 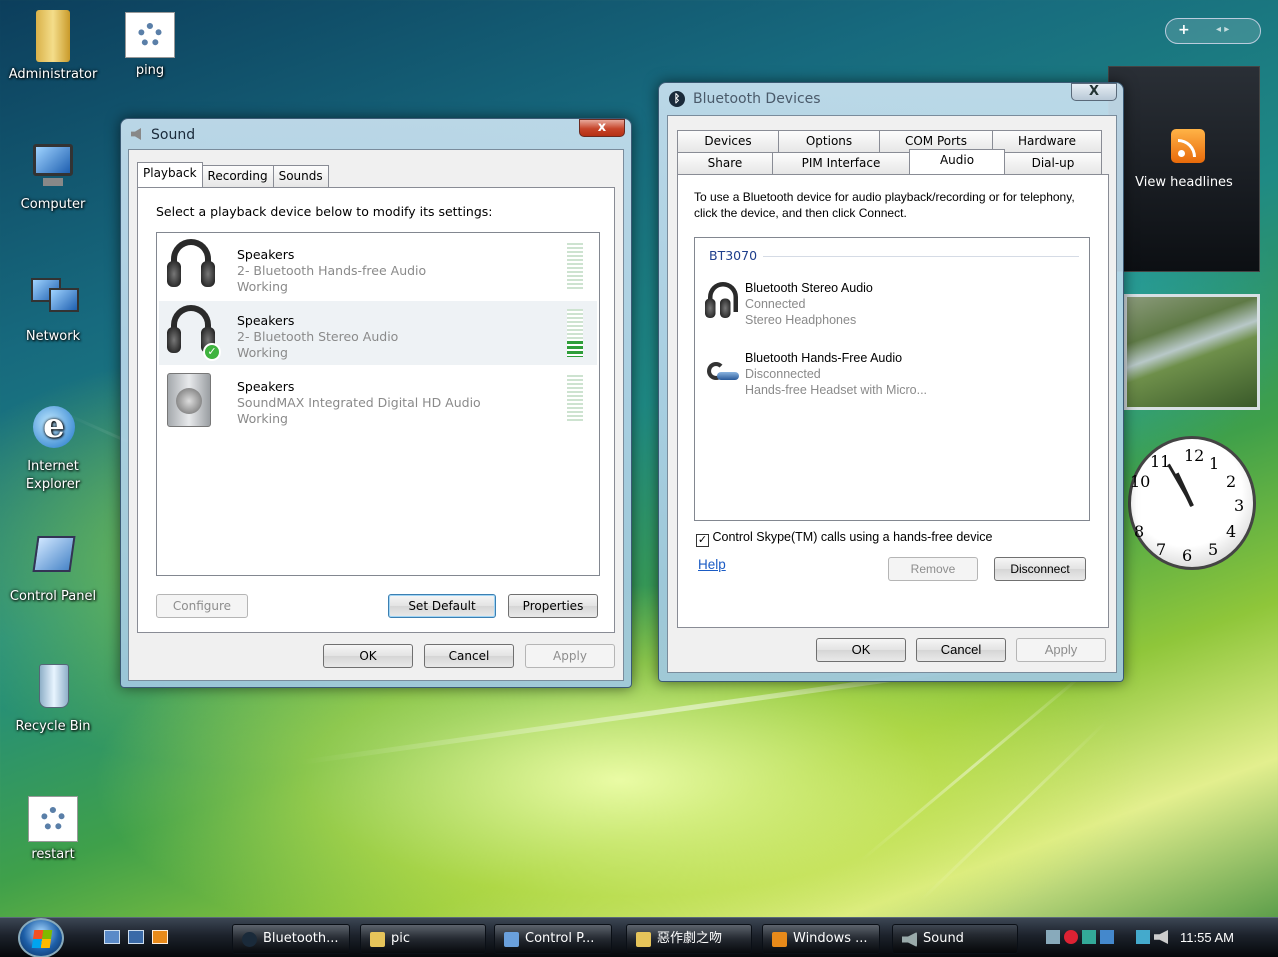 I want to click on tab-playback: Playback, so click(x=170, y=174).